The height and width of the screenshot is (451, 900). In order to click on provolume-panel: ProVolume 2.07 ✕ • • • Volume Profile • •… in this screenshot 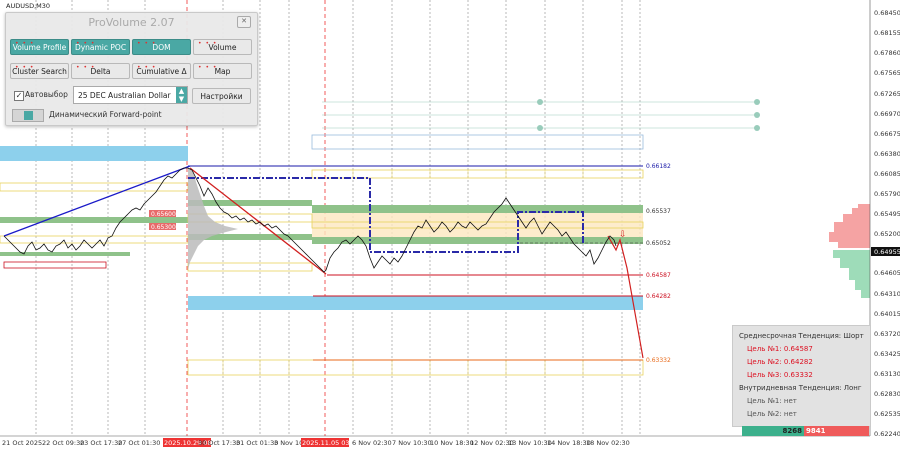, I will do `click(131, 69)`.